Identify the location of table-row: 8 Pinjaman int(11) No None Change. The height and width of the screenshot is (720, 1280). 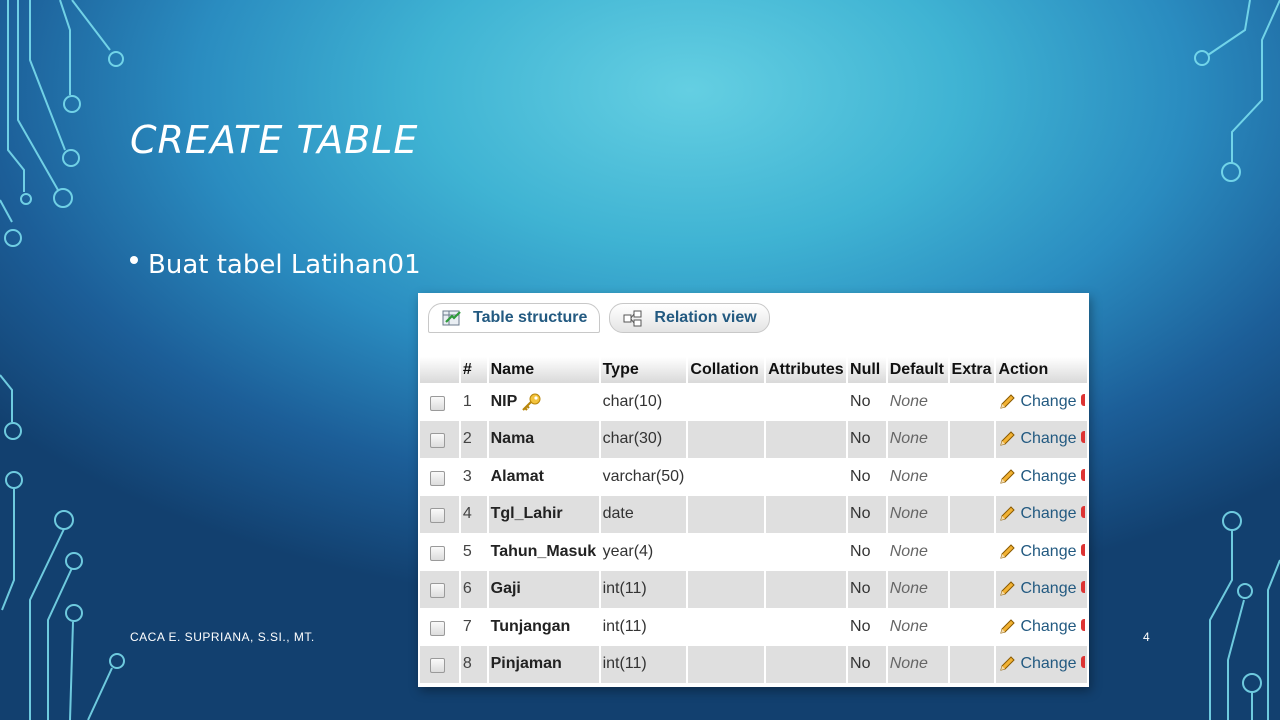
(753, 664).